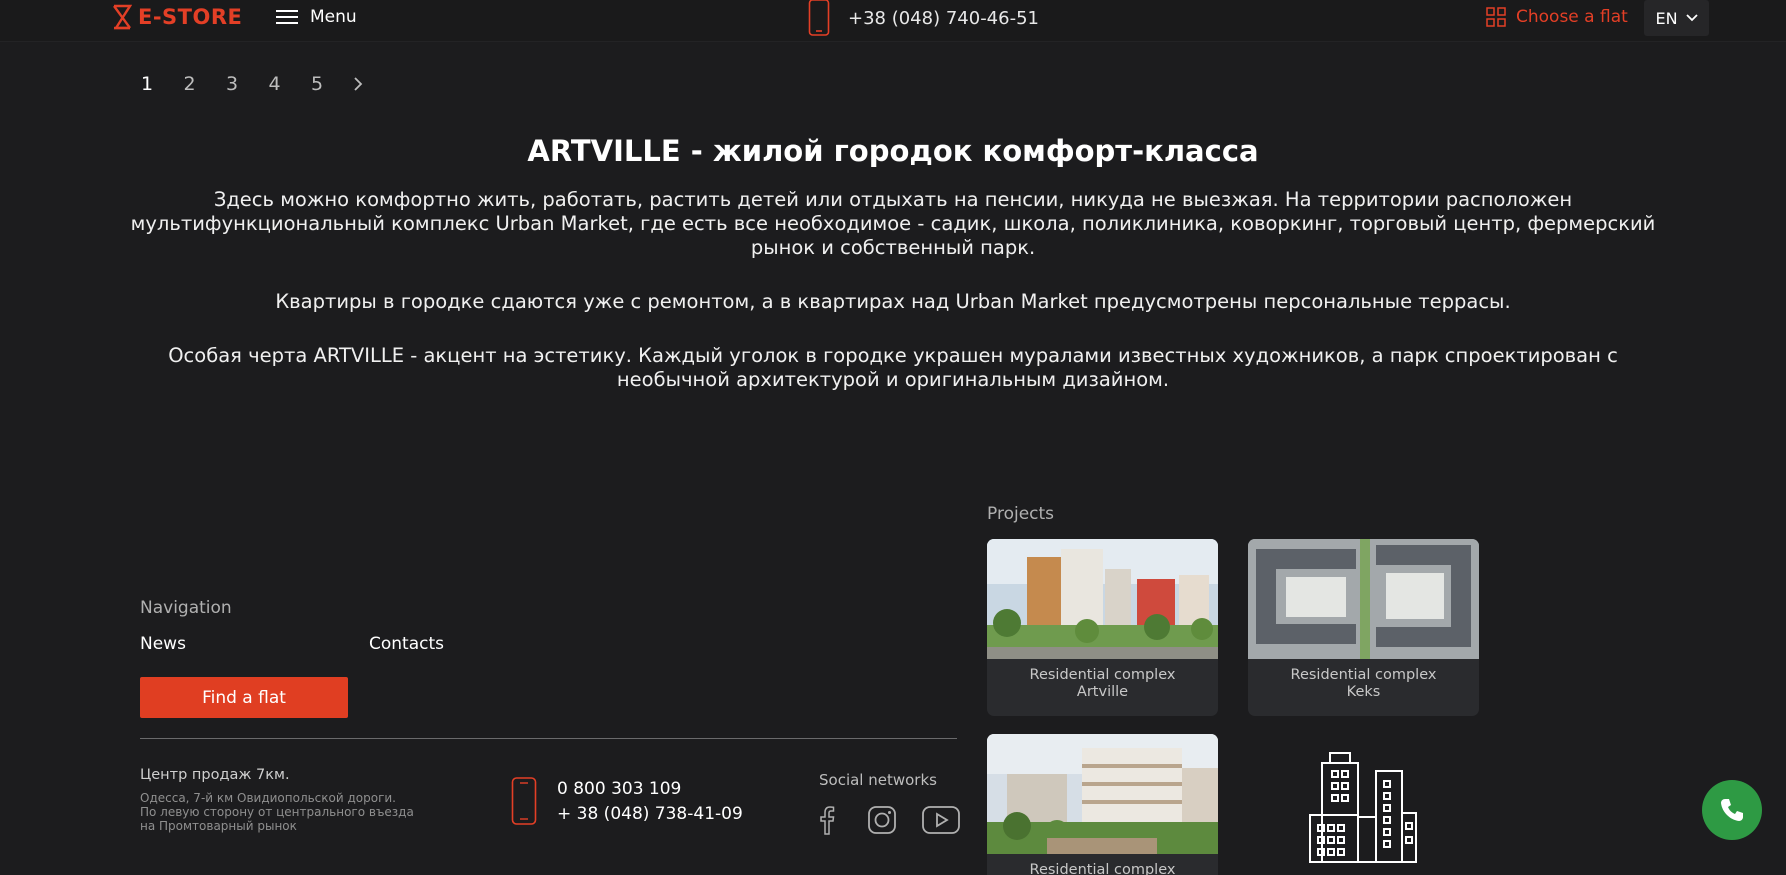  I want to click on phone-number: 0 800 303 109, so click(650, 789).